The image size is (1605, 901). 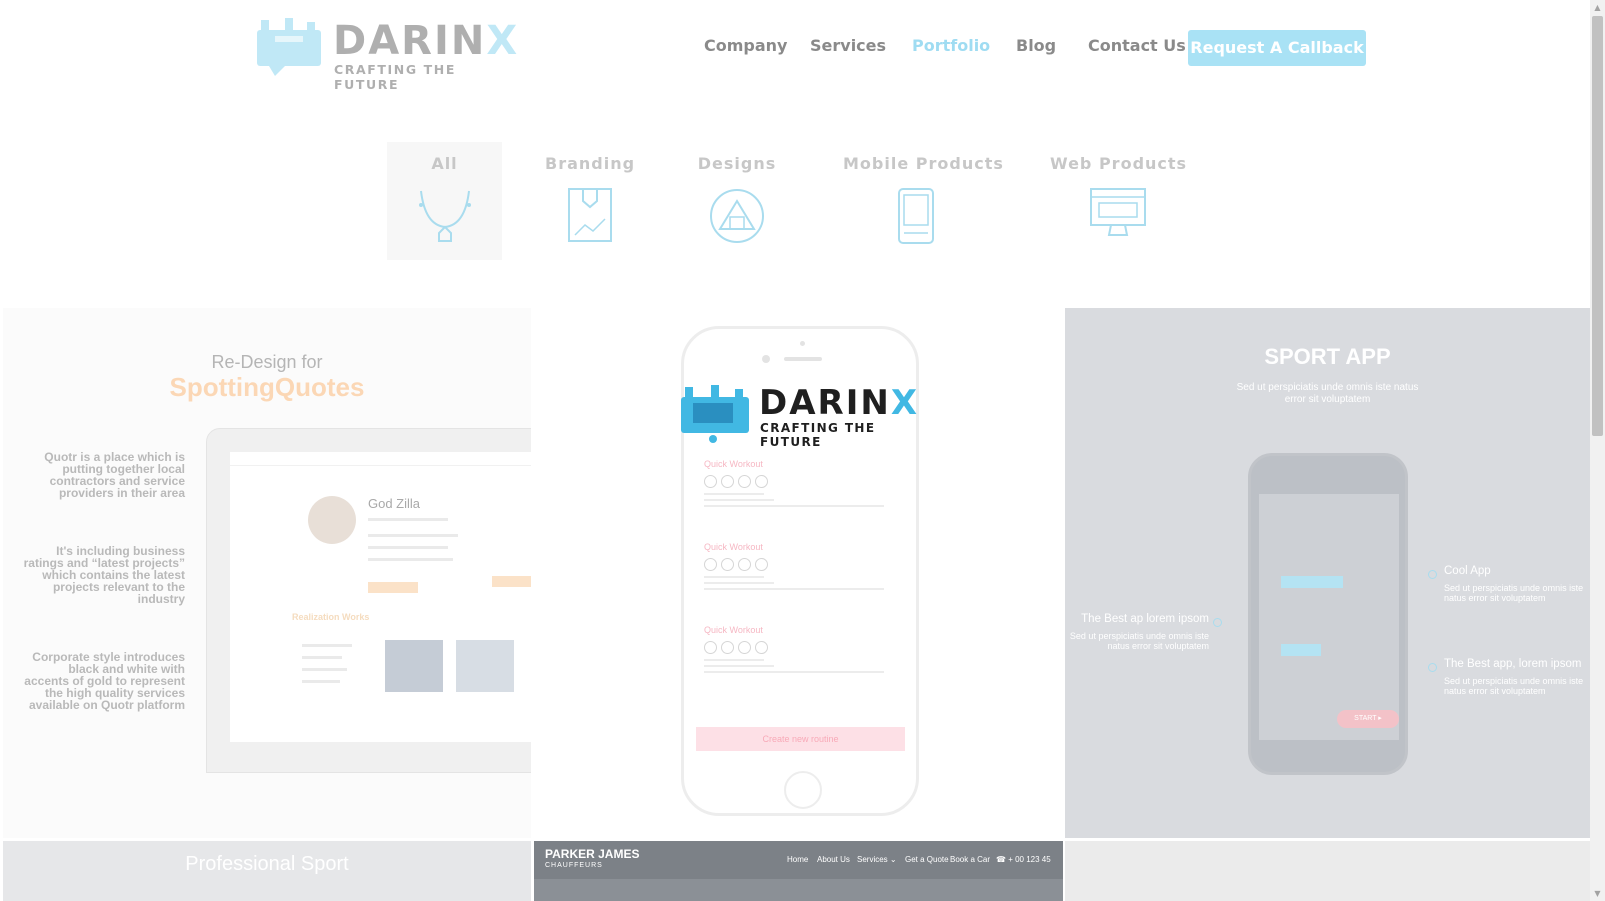 I want to click on filter-mobile-products: Mobile Products, so click(x=923, y=201).